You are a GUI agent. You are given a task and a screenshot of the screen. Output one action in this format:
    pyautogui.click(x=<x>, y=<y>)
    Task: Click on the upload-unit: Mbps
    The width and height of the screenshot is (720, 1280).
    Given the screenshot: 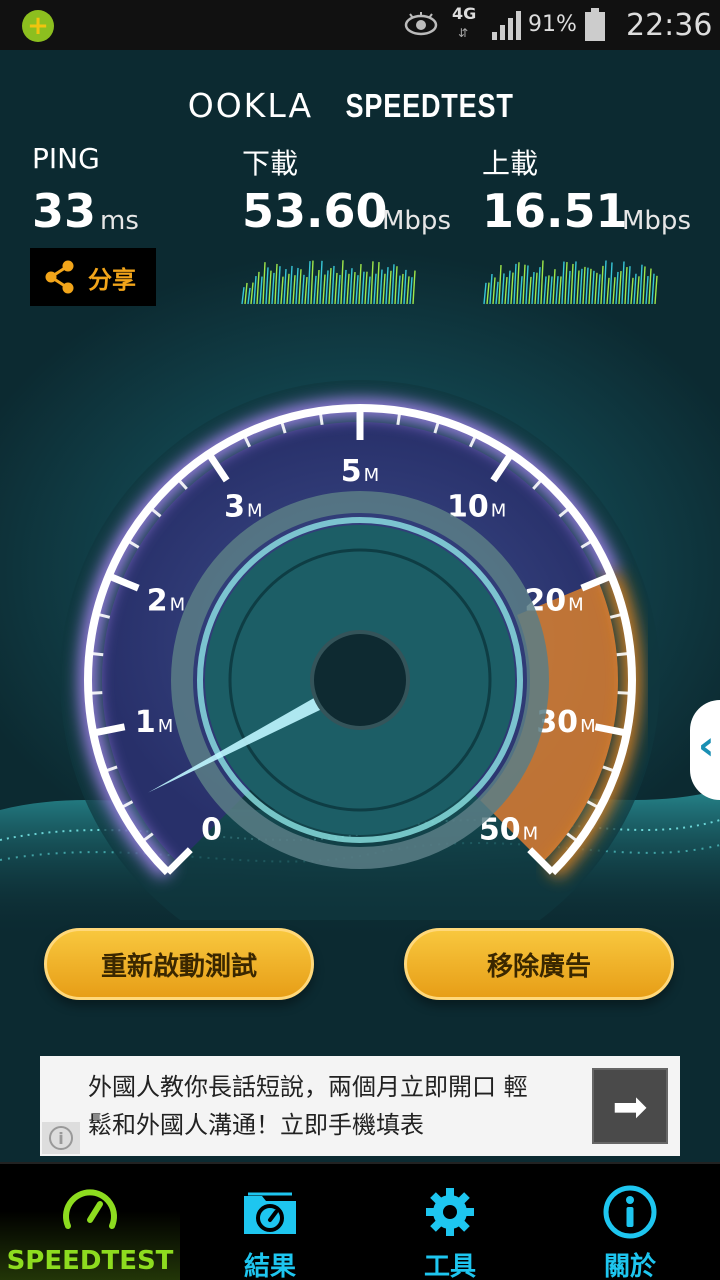 What is the action you would take?
    pyautogui.click(x=656, y=221)
    